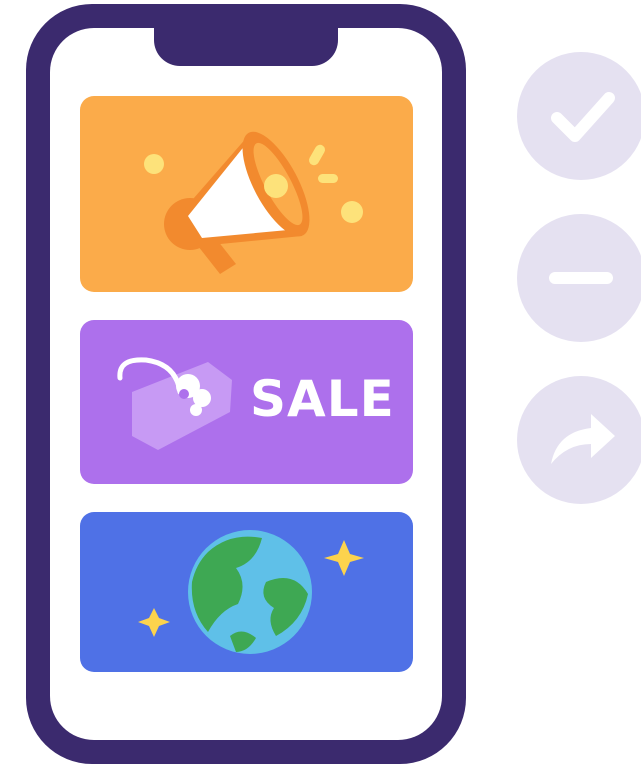 This screenshot has height=769, width=641. What do you see at coordinates (583, 439) in the screenshot?
I see `share-arrow-icon` at bounding box center [583, 439].